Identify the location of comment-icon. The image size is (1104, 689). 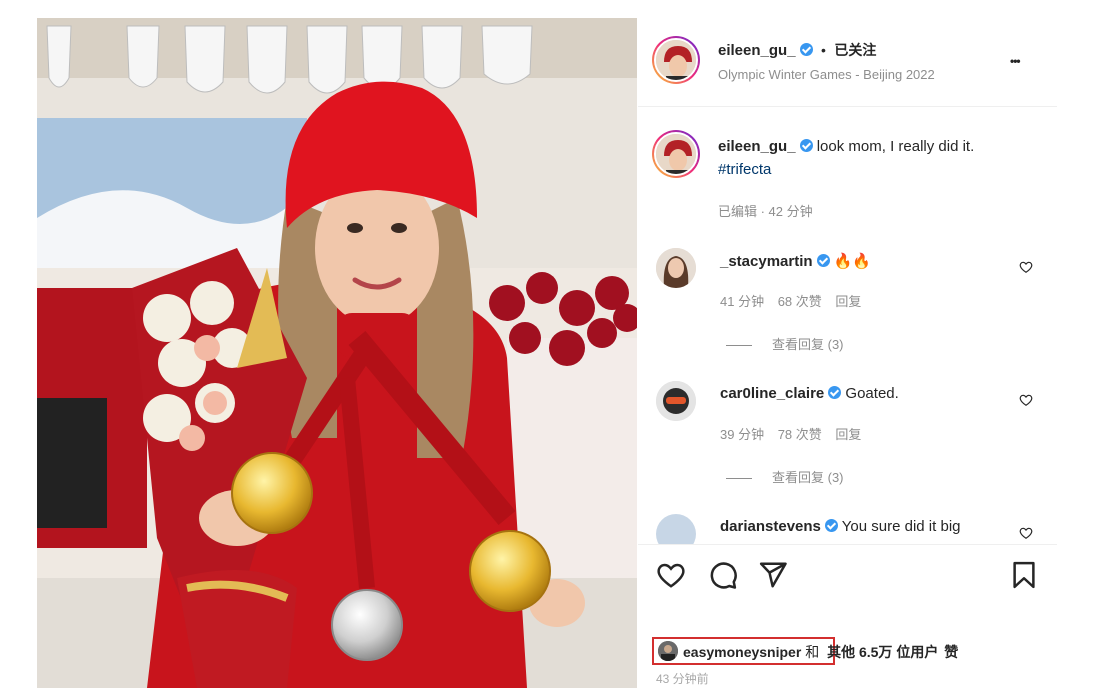
(723, 575).